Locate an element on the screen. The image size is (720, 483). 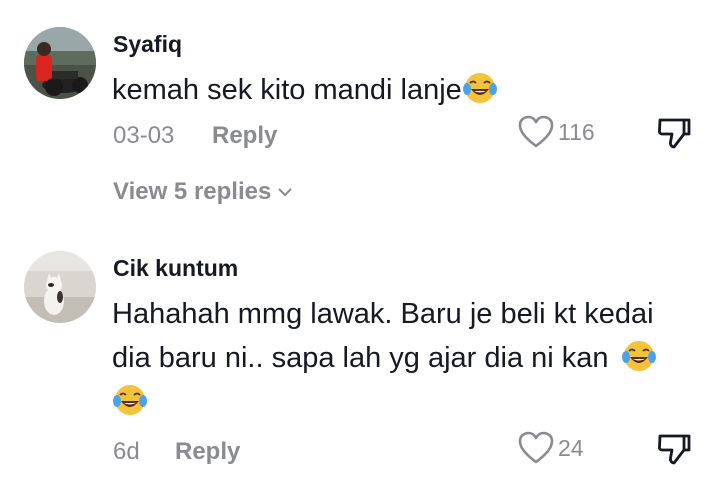
comment-text-content: kemah sek kito mandi lanje is located at coordinates (287, 90).